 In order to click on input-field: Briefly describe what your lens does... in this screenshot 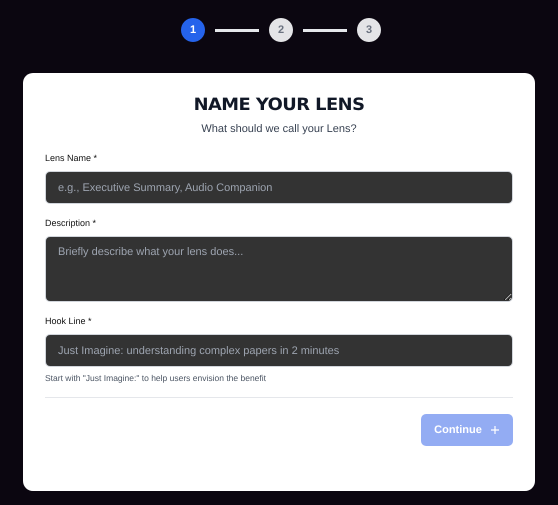, I will do `click(279, 269)`.